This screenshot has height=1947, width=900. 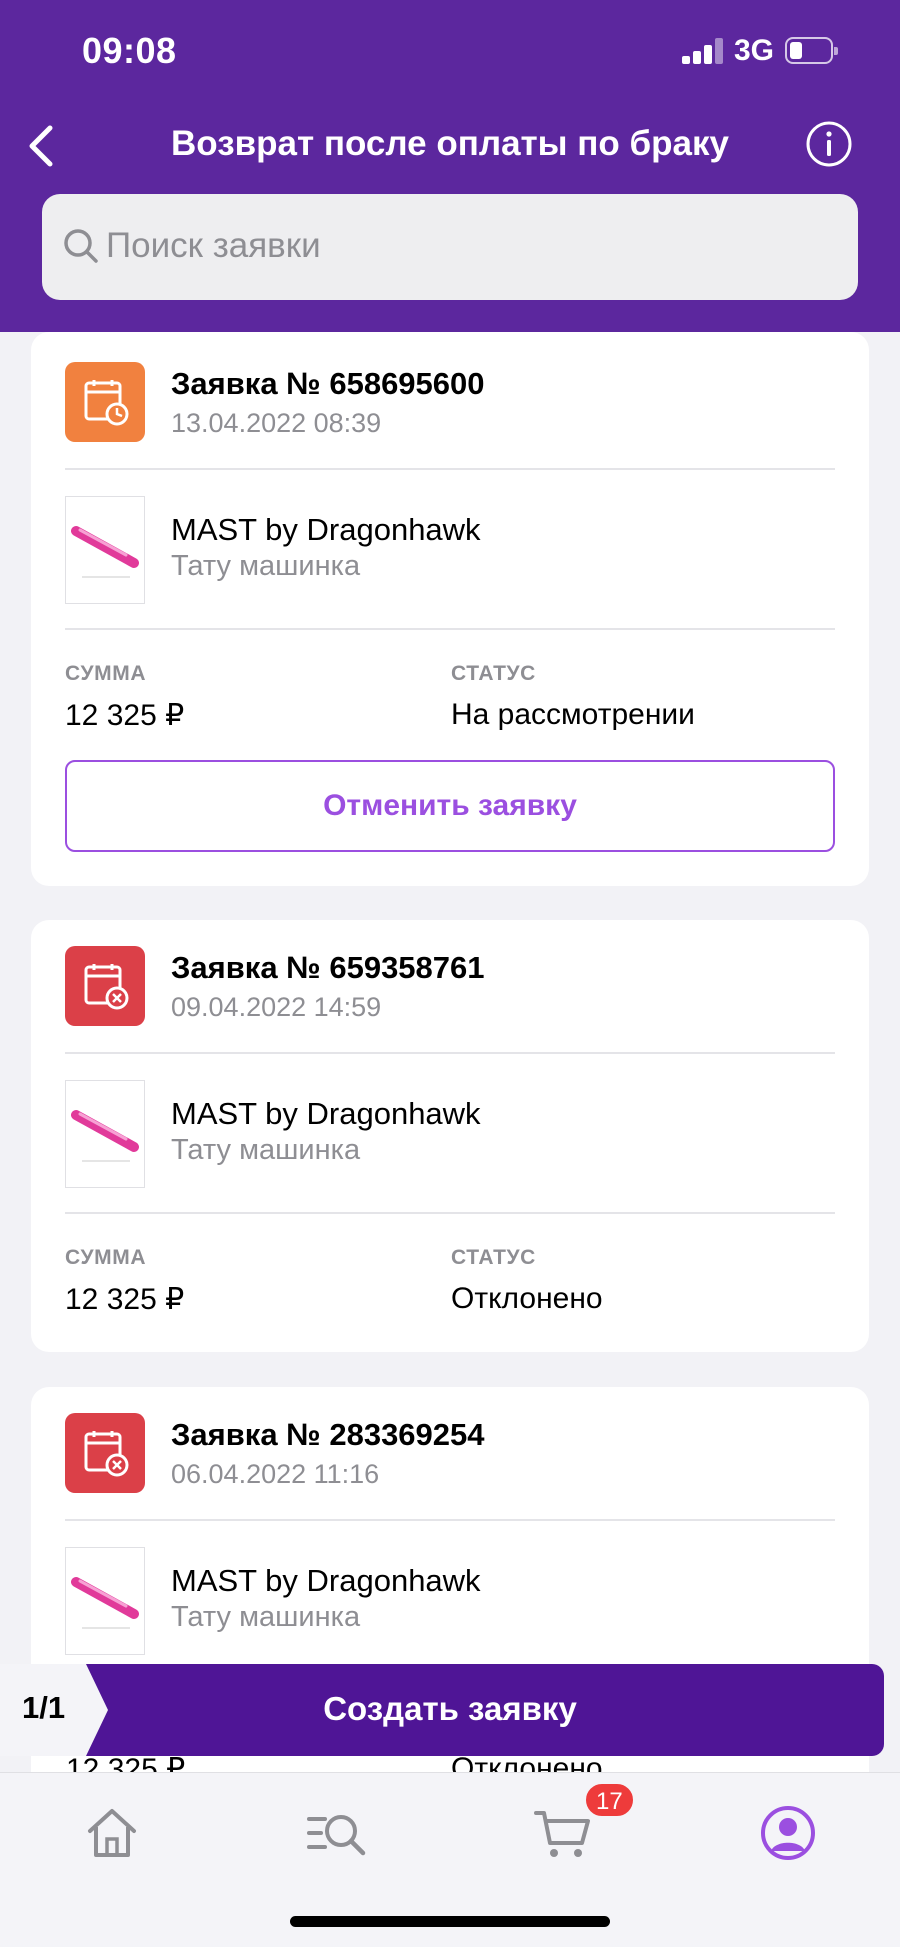 What do you see at coordinates (811, 50) in the screenshot?
I see `battery-icon` at bounding box center [811, 50].